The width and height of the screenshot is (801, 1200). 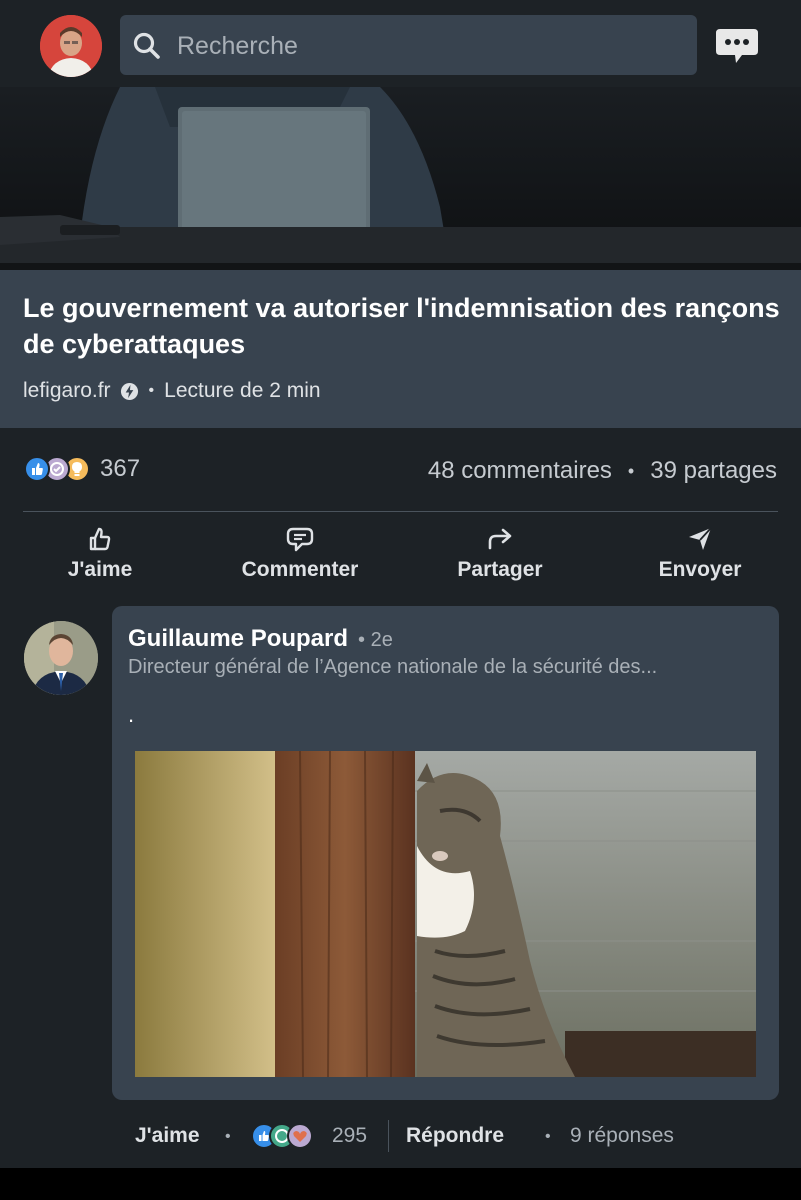 I want to click on comments-count: 48 commentaires, so click(x=520, y=471).